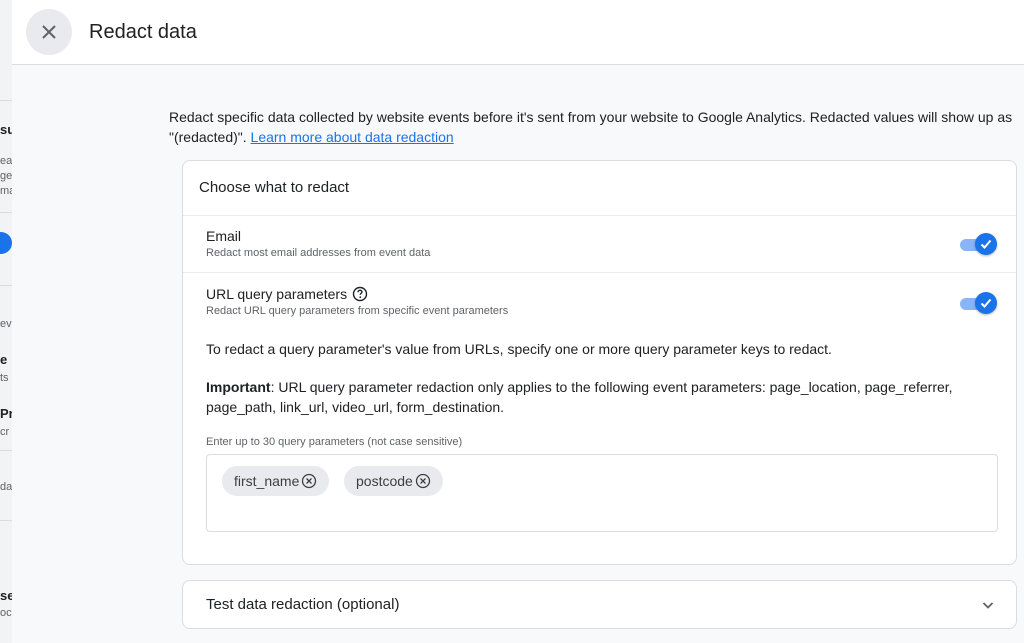 This screenshot has height=643, width=1024. What do you see at coordinates (267, 481) in the screenshot?
I see `chip-label: first_name` at bounding box center [267, 481].